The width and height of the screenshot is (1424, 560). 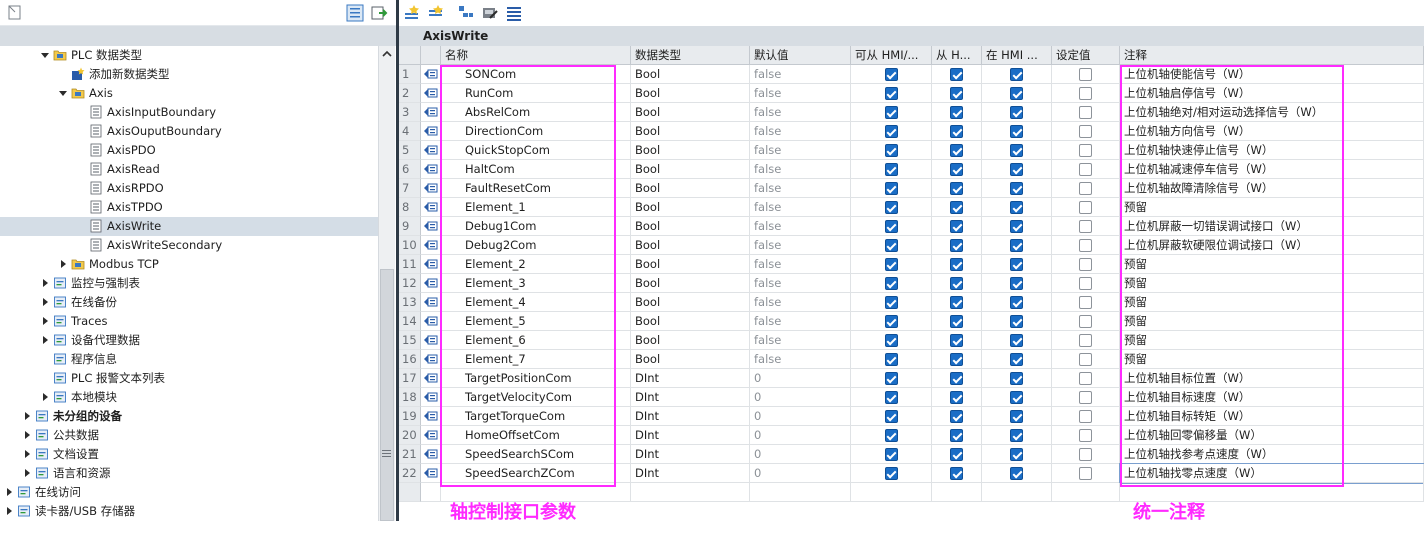 I want to click on tree-item: Modbus TCP, so click(x=189, y=264).